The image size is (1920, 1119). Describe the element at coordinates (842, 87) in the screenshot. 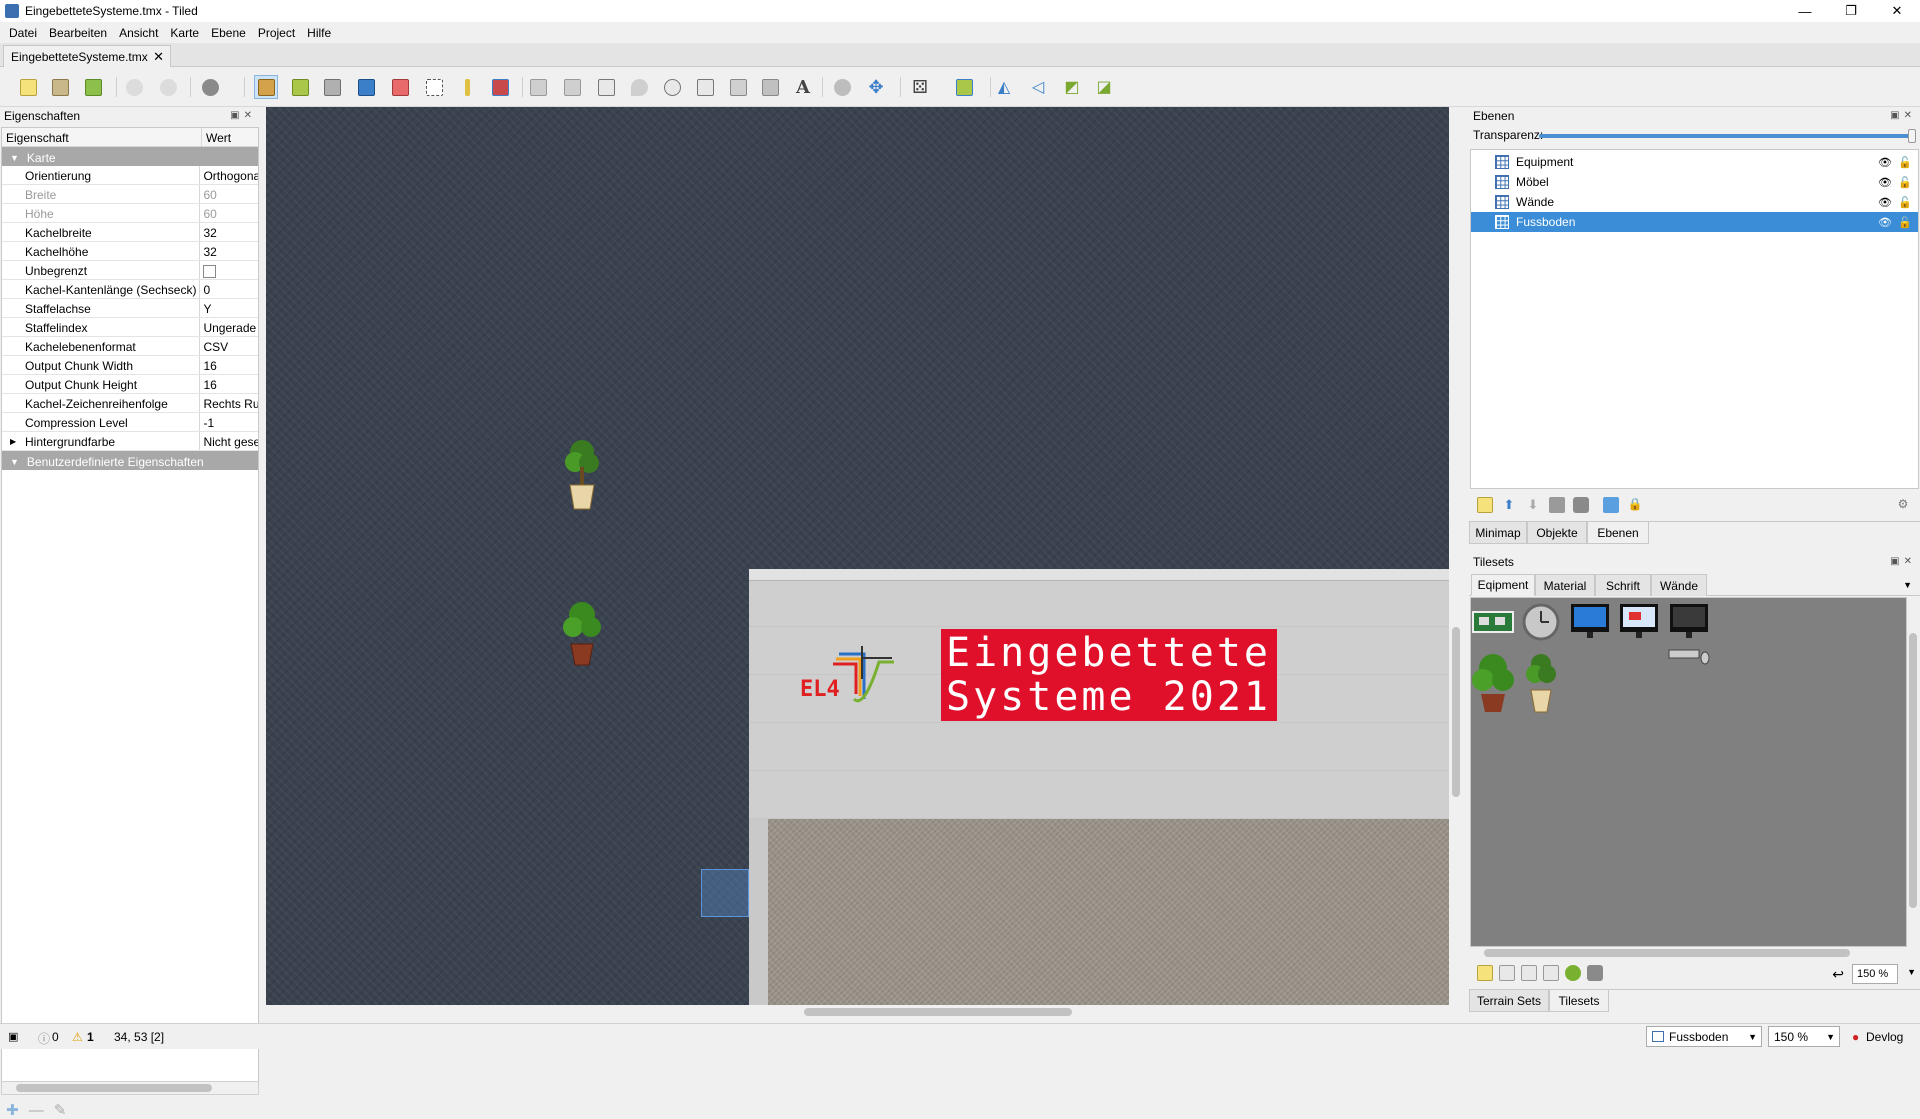

I see `world-tool` at that location.